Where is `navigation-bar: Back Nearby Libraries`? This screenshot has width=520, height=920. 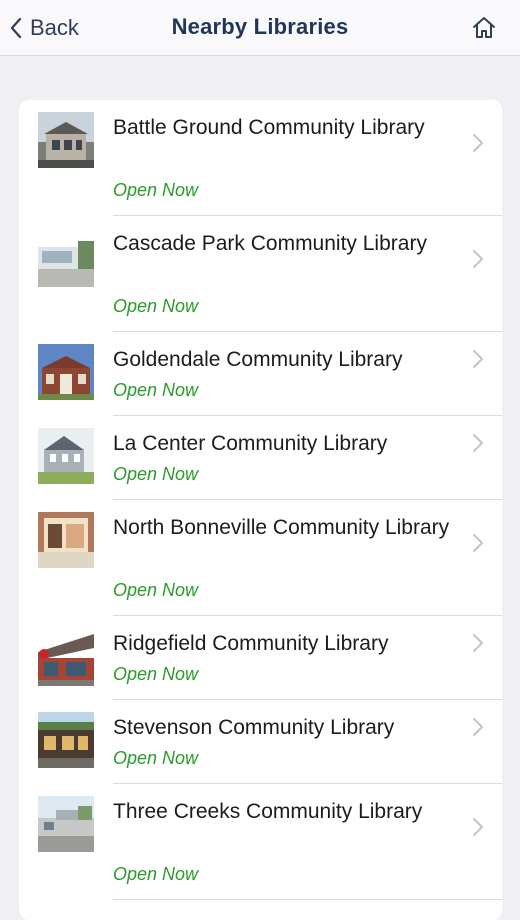
navigation-bar: Back Nearby Libraries is located at coordinates (260, 28).